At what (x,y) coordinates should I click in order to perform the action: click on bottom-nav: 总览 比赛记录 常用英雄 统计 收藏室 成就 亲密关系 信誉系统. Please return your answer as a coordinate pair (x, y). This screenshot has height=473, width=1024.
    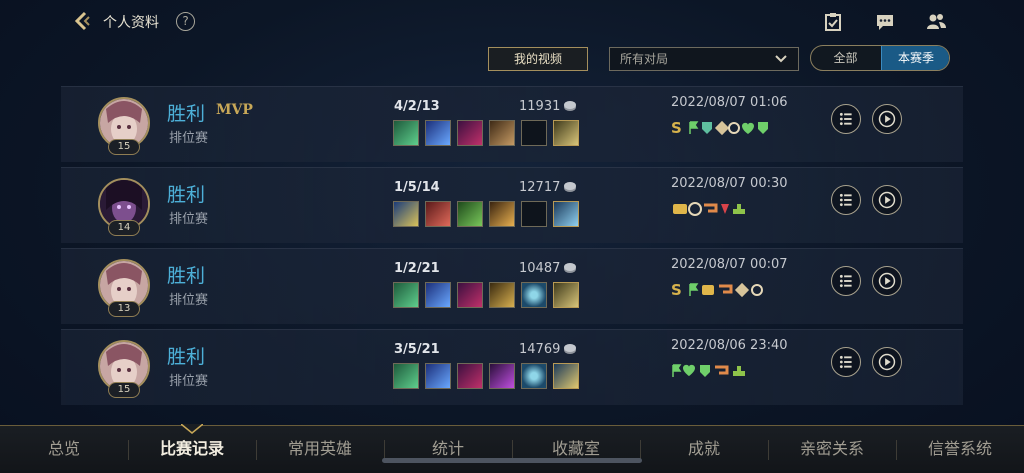
    Looking at the image, I should click on (512, 448).